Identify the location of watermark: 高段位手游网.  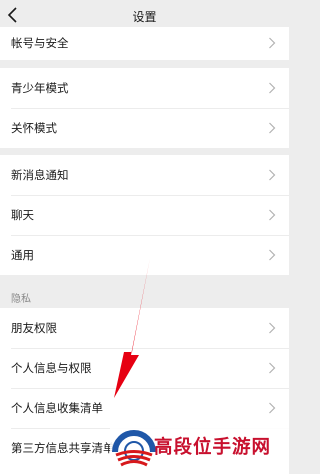
(199, 447).